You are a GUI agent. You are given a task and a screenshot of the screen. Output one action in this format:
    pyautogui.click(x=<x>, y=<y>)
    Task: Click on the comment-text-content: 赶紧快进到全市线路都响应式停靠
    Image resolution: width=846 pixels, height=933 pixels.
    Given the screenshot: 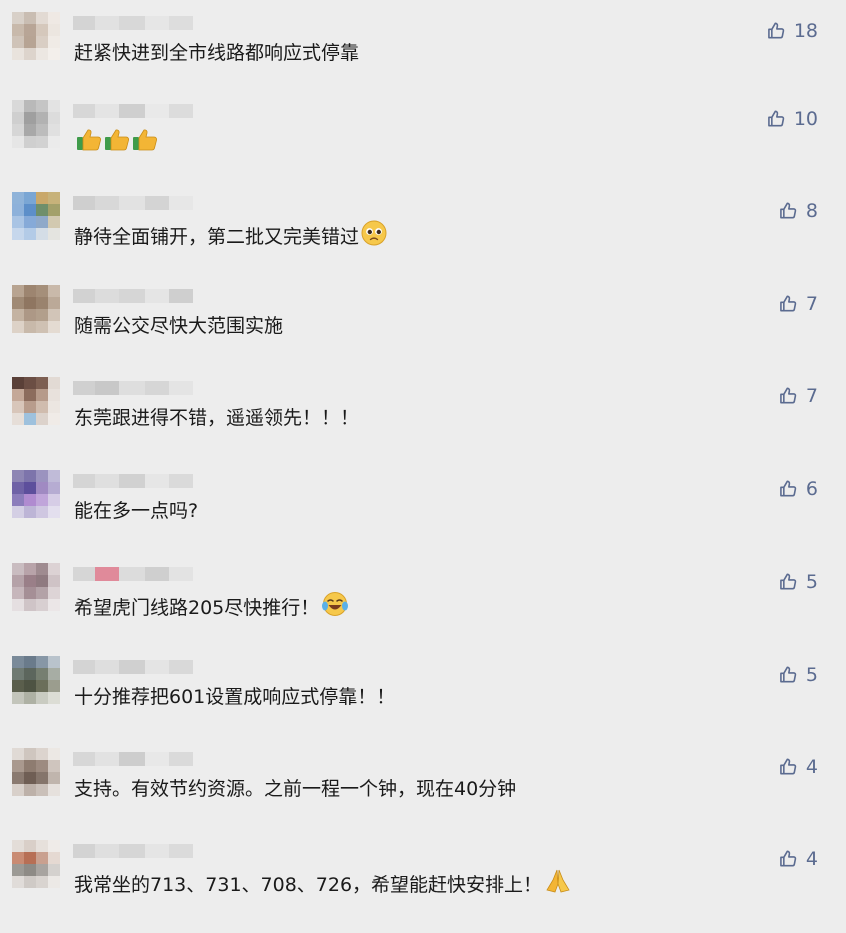 What is the action you would take?
    pyautogui.click(x=217, y=53)
    